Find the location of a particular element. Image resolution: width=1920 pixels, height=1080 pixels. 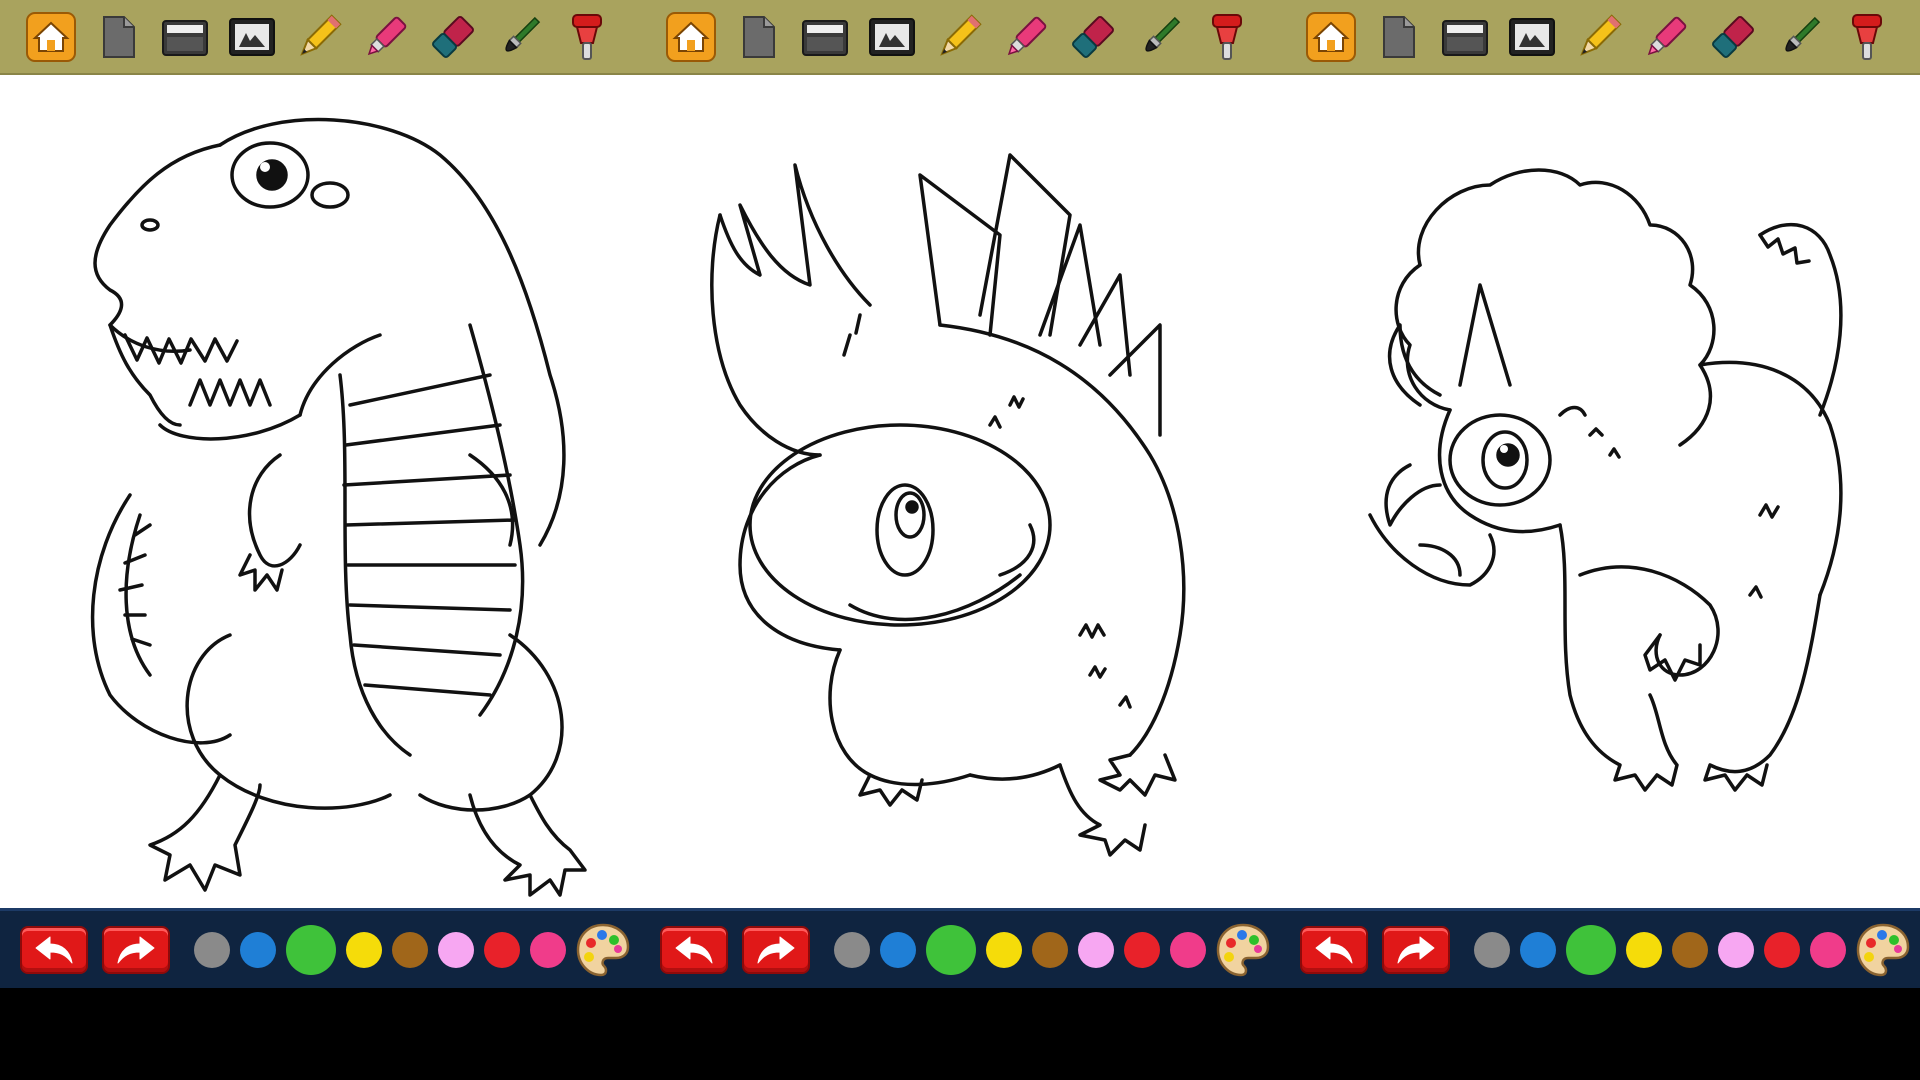

paint-bucket-icon is located at coordinates (1227, 37).